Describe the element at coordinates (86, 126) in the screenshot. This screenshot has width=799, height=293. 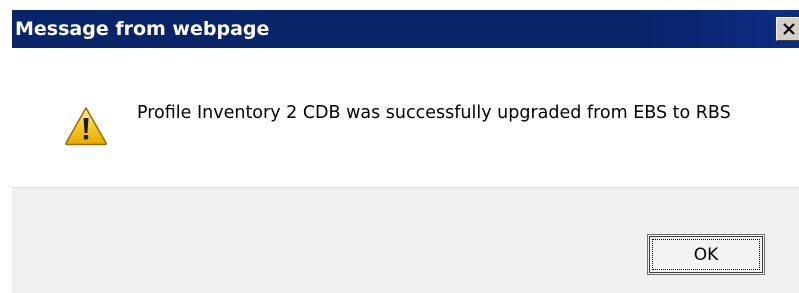
I see `warning-icon` at that location.